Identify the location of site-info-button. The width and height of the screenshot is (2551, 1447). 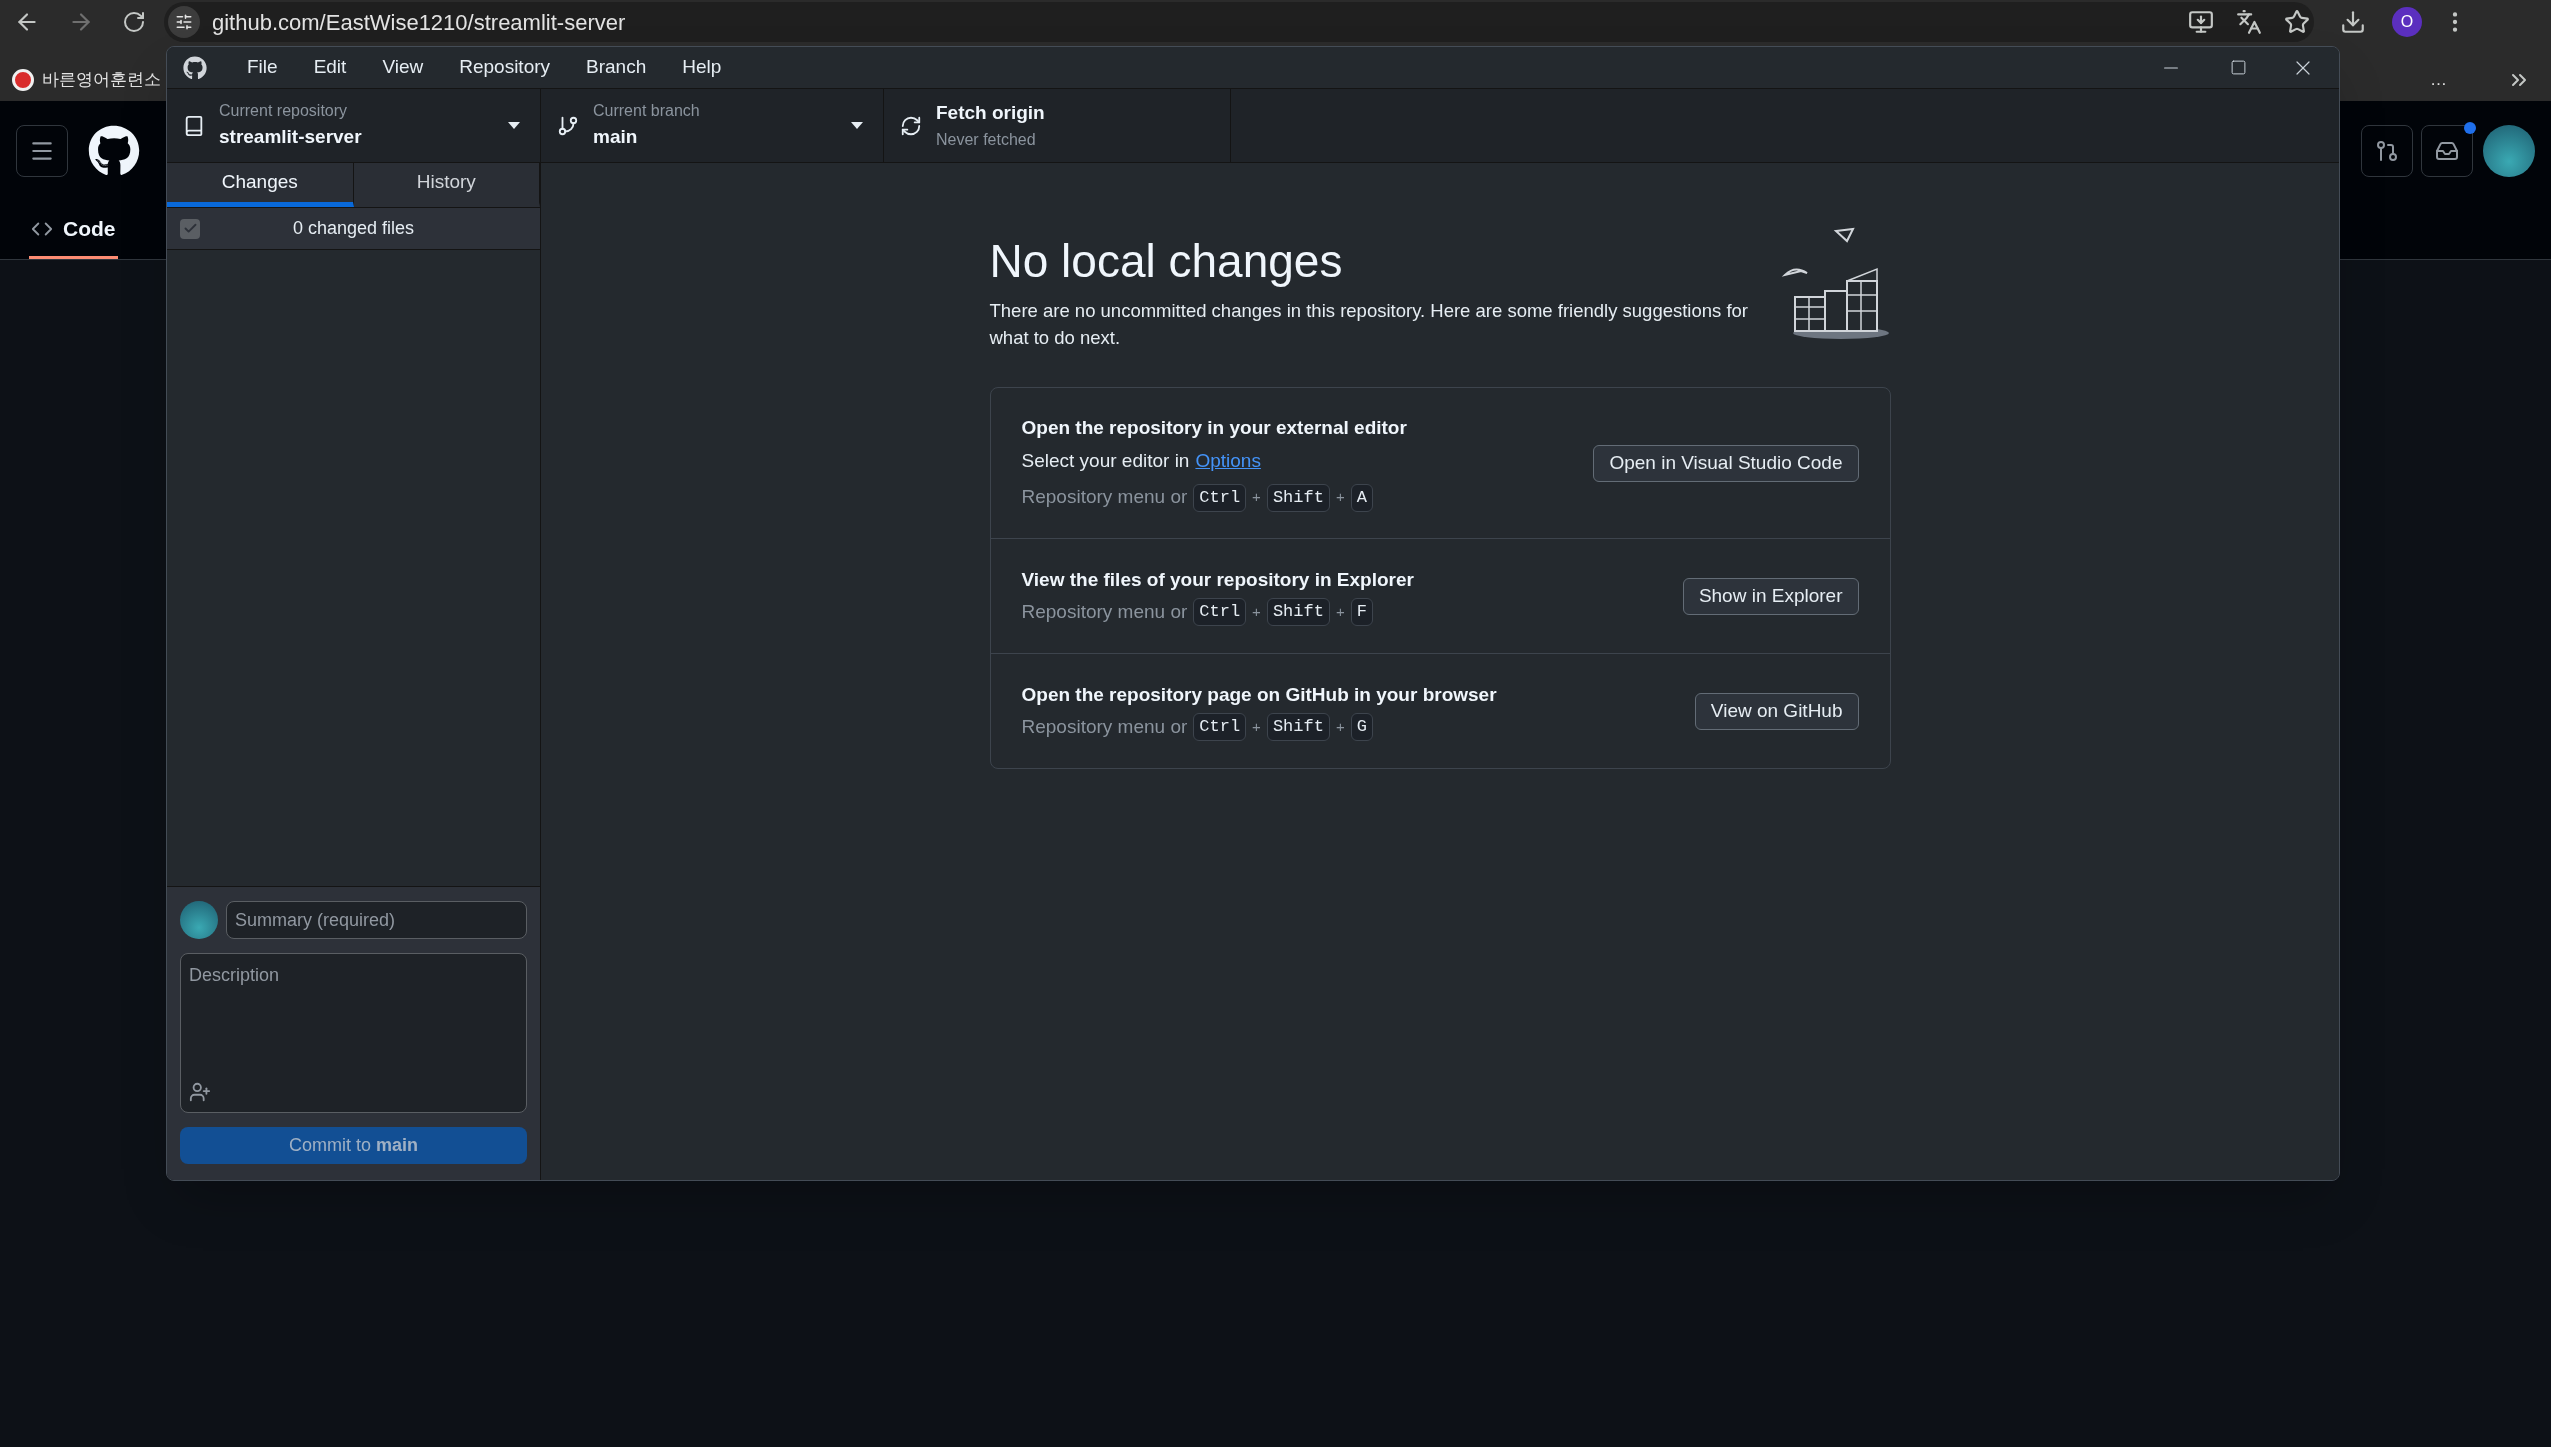
(184, 22).